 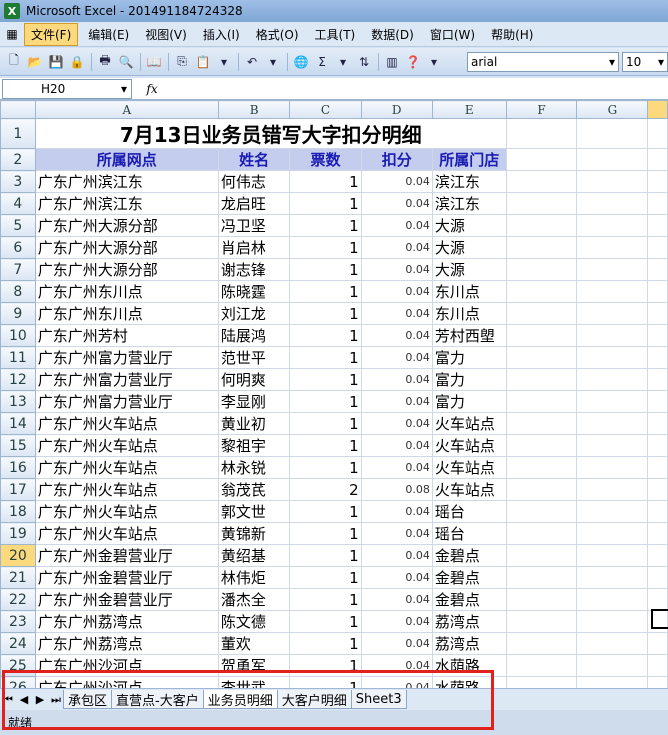 I want to click on cell-outlet: 广东广州滨江东, so click(x=126, y=203).